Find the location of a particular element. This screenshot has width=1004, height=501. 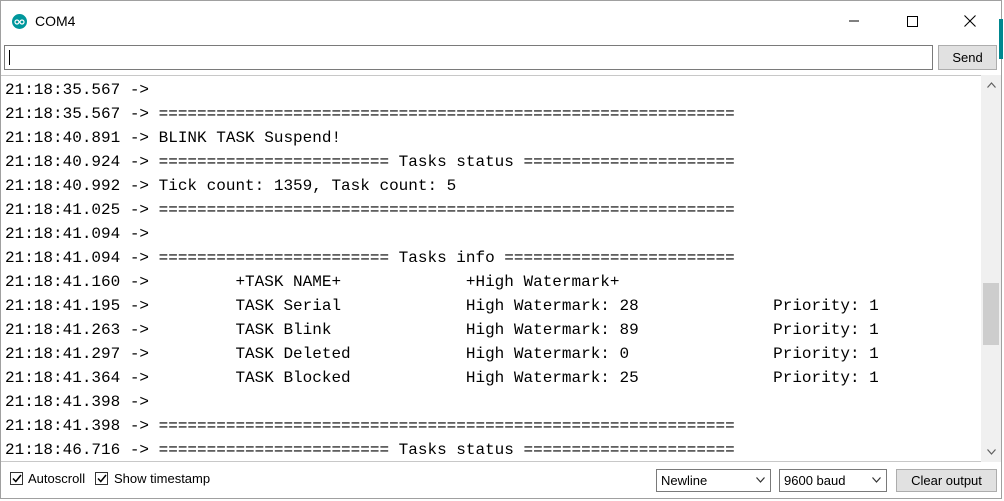

close-icon is located at coordinates (970, 21).